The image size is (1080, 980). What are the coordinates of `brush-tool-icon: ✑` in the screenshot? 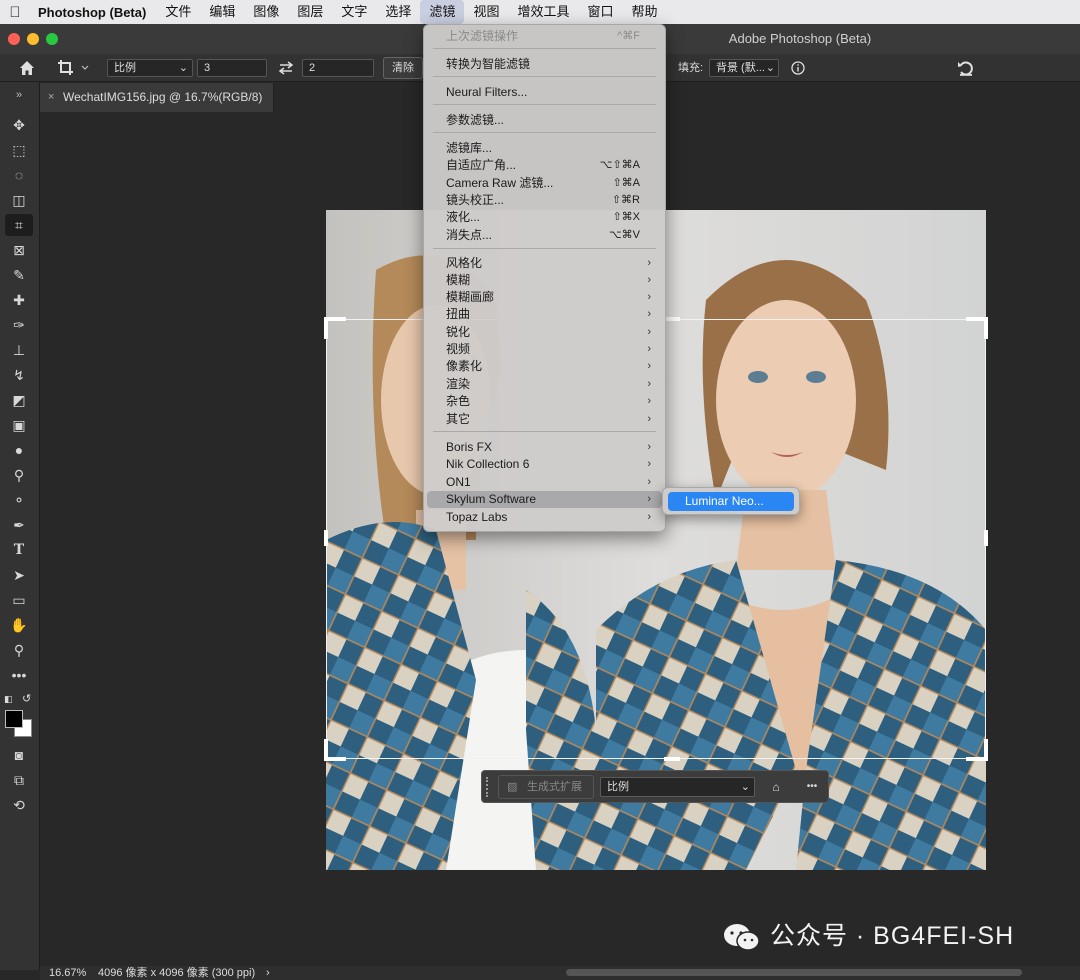 It's located at (19, 325).